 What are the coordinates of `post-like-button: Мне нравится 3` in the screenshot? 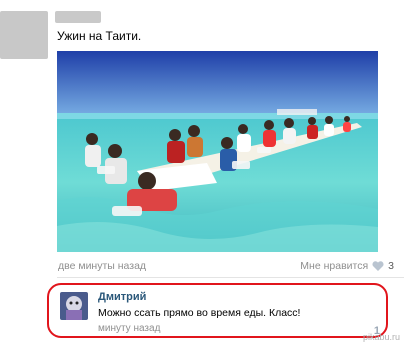 It's located at (347, 266).